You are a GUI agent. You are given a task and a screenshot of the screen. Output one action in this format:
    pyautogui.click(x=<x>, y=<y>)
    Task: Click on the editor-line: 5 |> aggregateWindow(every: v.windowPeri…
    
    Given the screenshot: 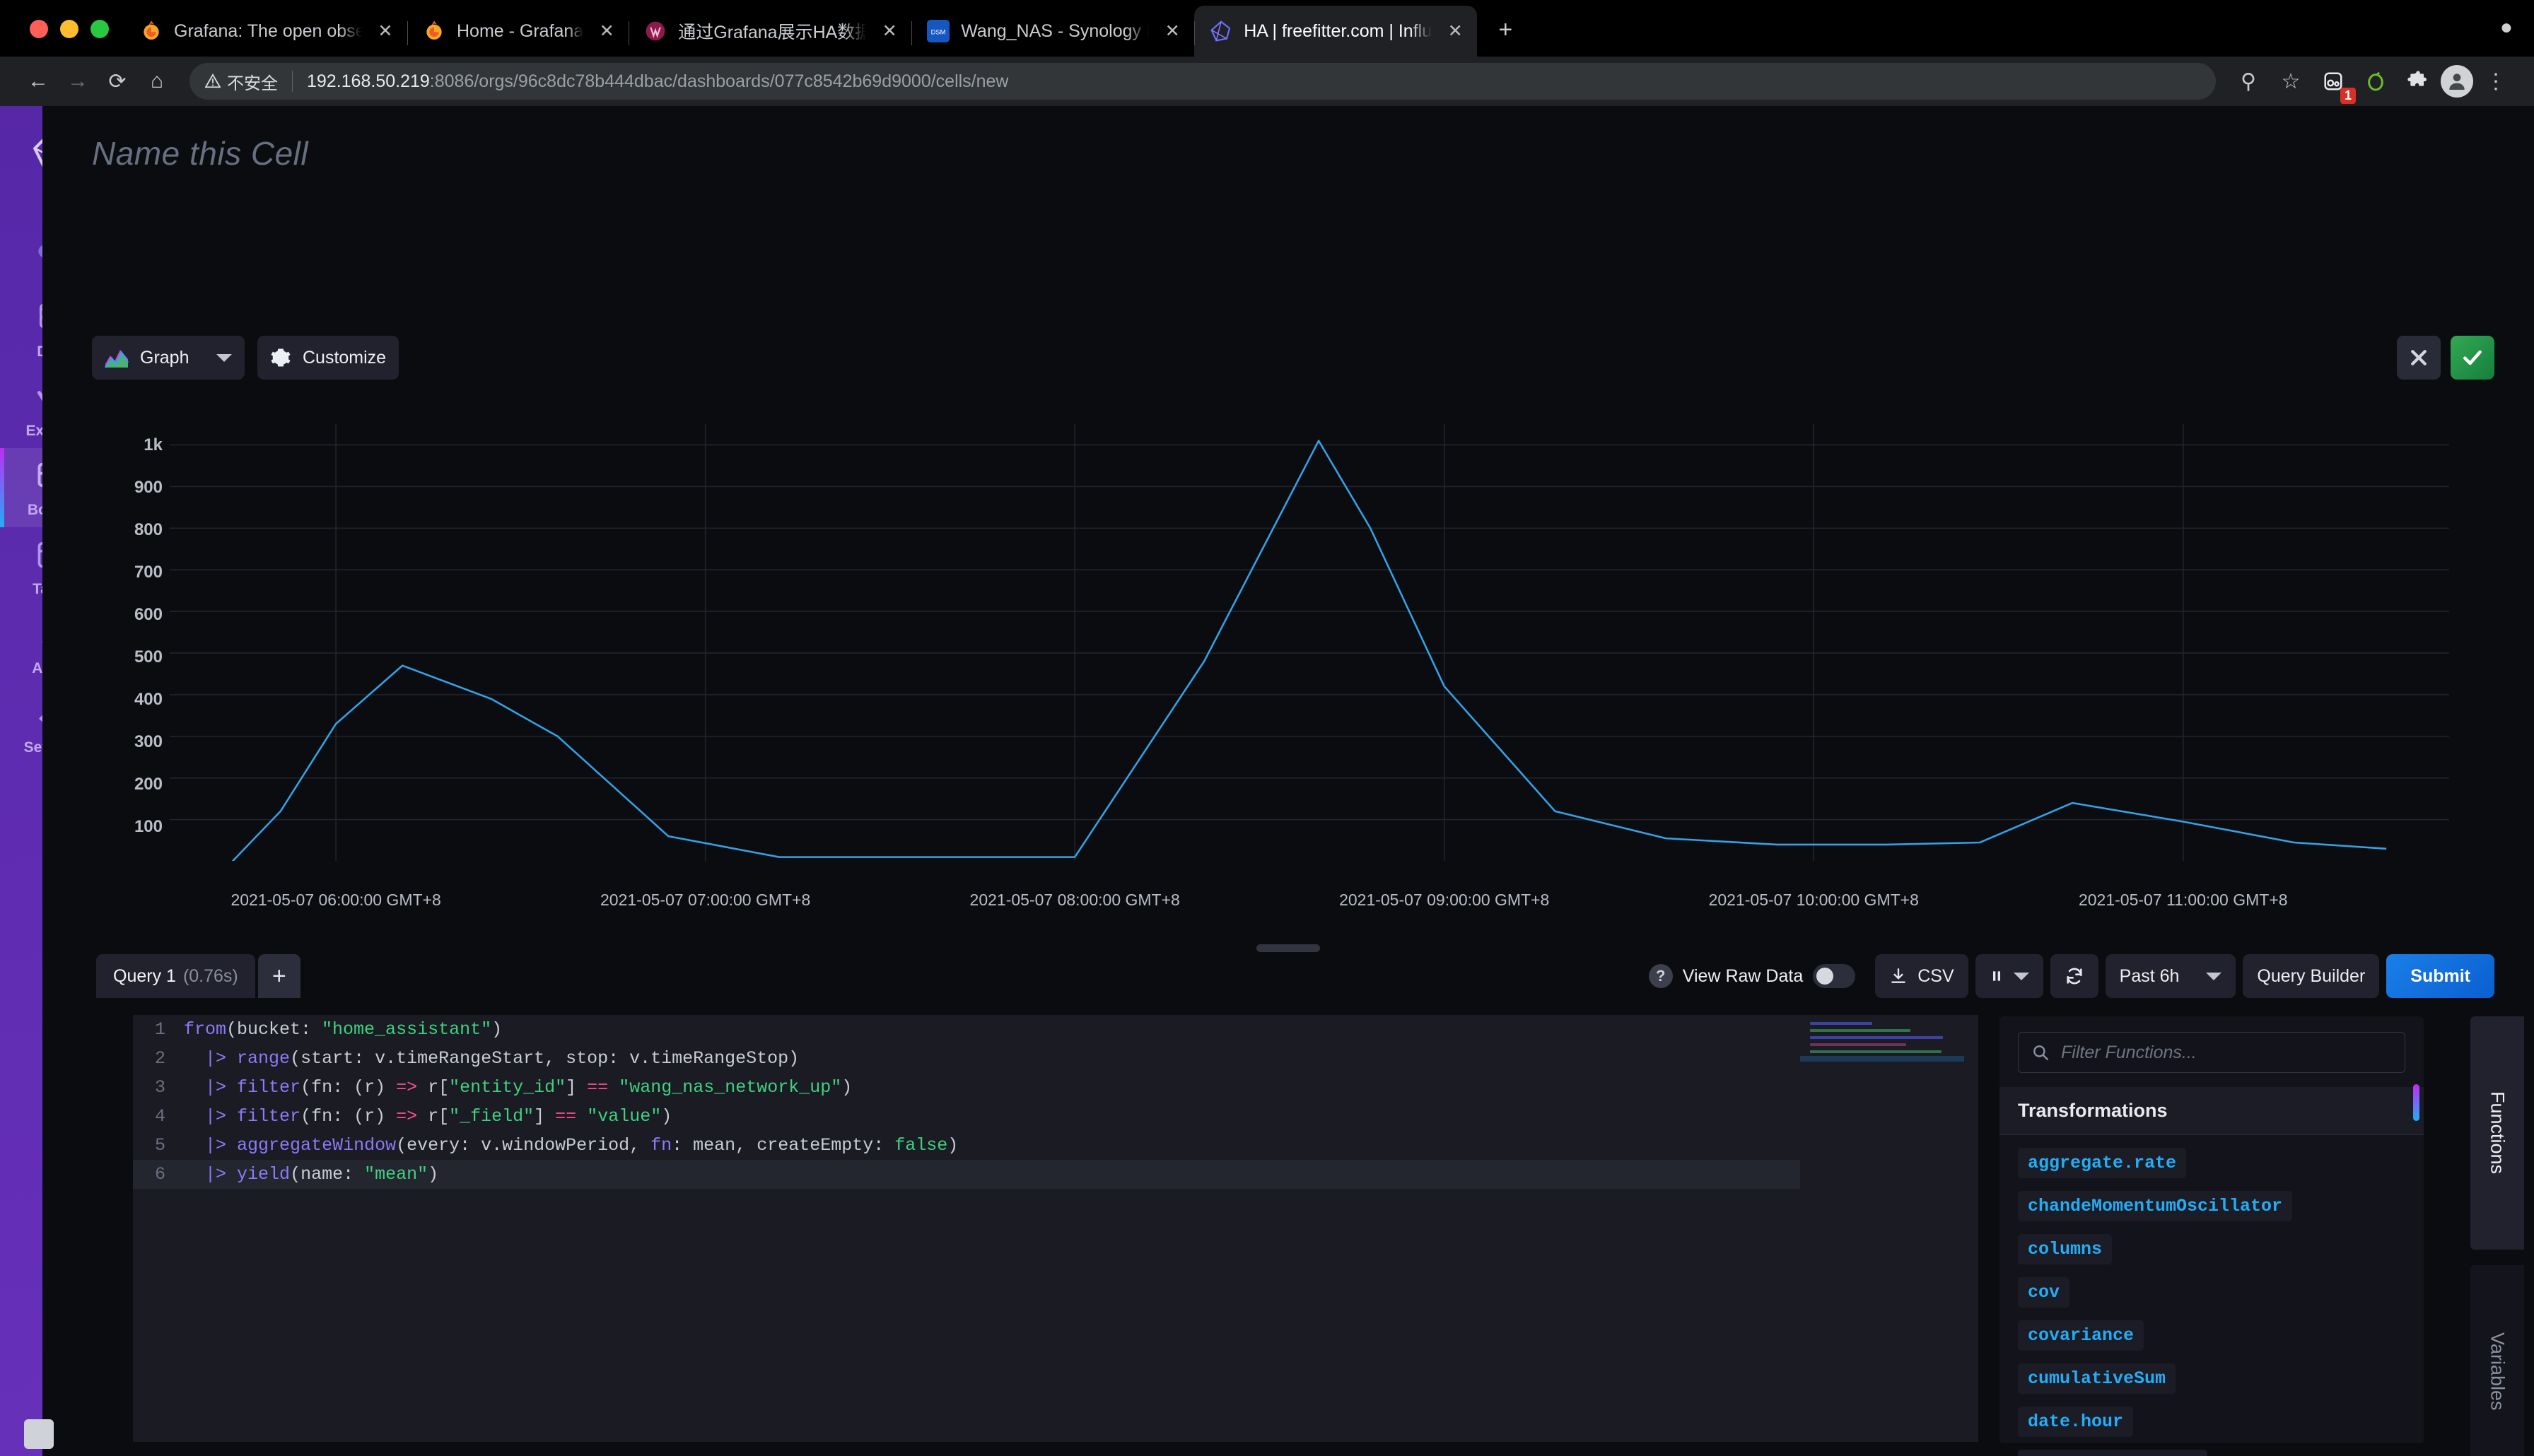 What is the action you would take?
    pyautogui.click(x=1013, y=1146)
    